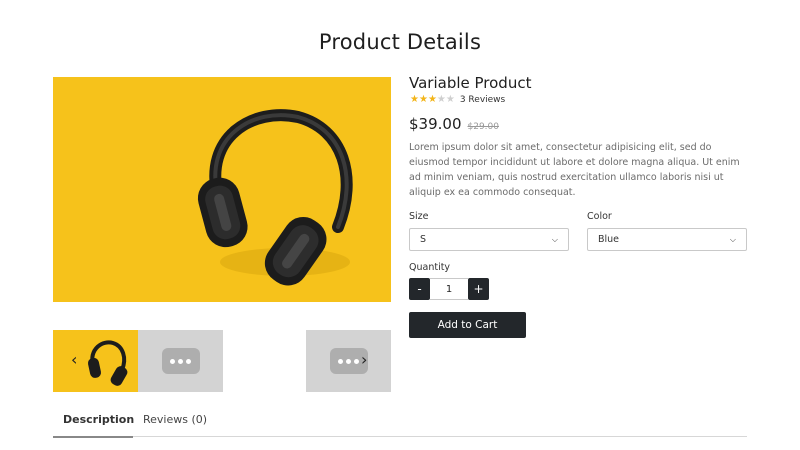 The width and height of the screenshot is (800, 450). I want to click on size-label: Size, so click(419, 216).